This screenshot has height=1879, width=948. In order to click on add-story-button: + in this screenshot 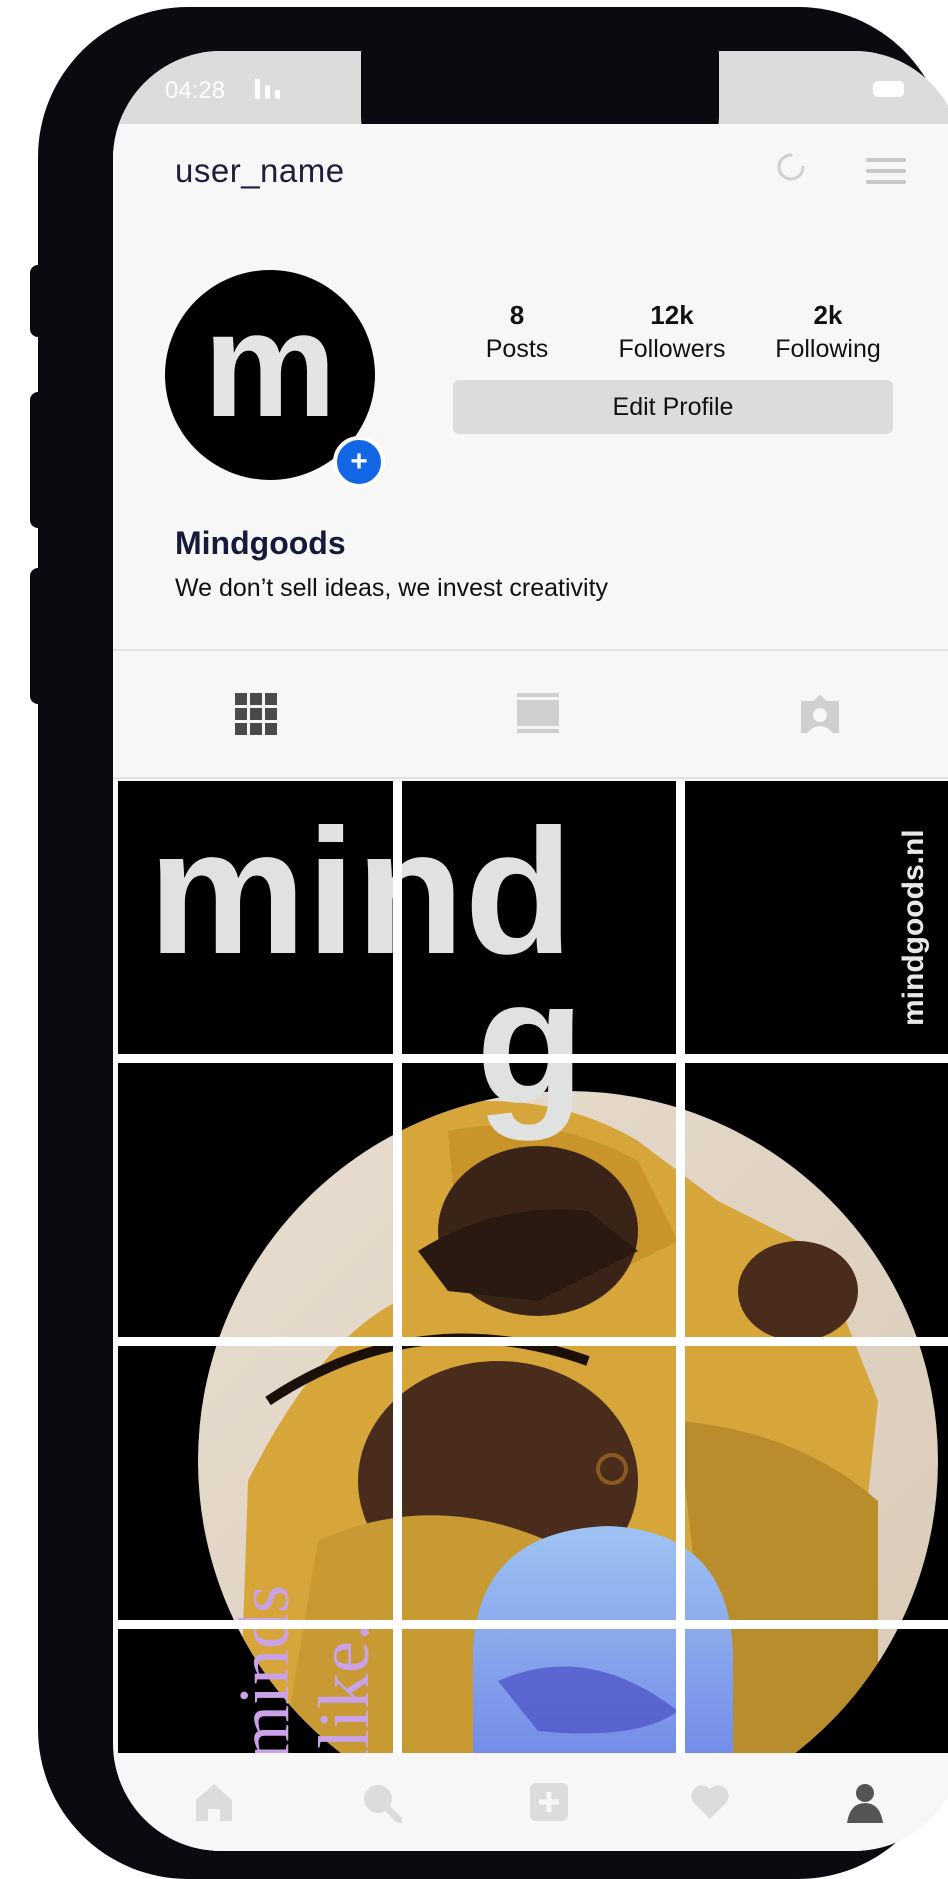, I will do `click(359, 462)`.